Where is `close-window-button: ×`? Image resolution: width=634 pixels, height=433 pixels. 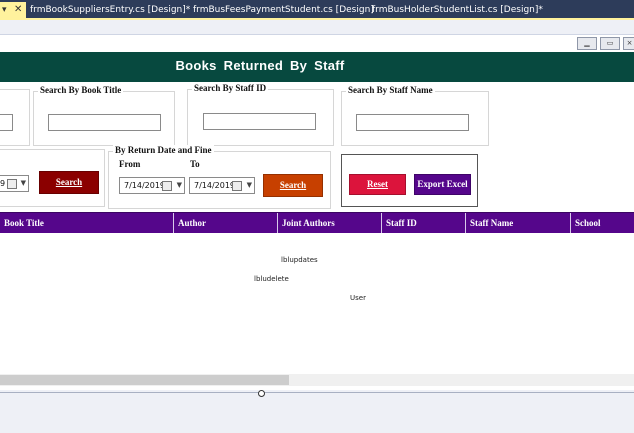 close-window-button: × is located at coordinates (628, 43).